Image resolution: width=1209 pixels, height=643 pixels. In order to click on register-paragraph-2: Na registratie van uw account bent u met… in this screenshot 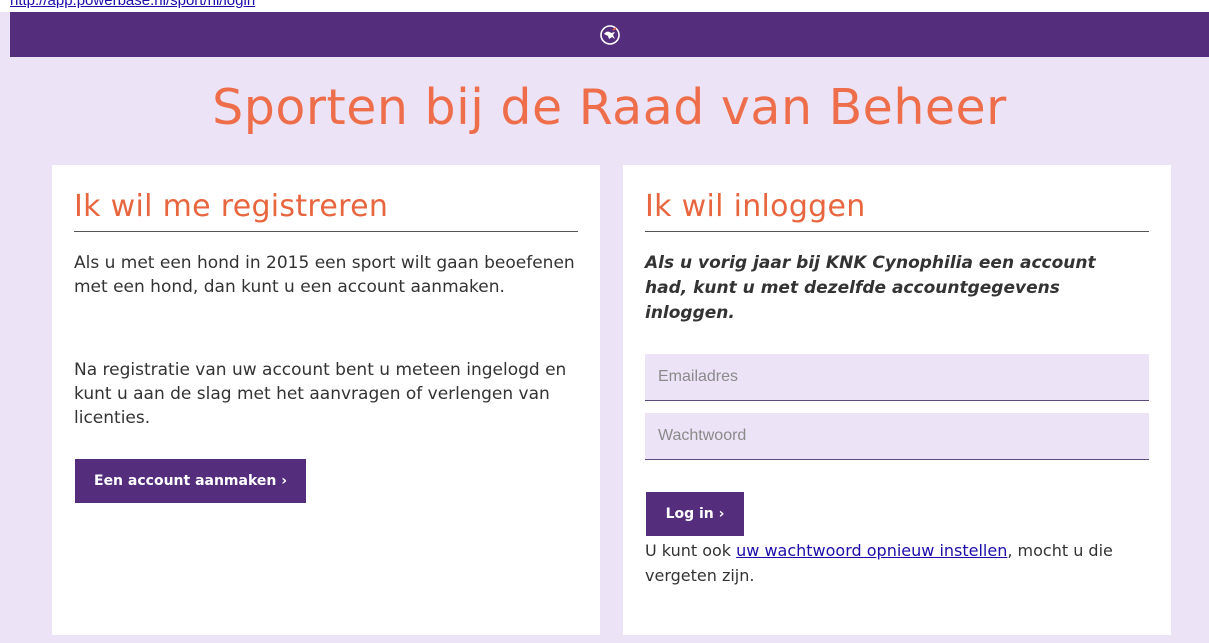, I will do `click(320, 394)`.